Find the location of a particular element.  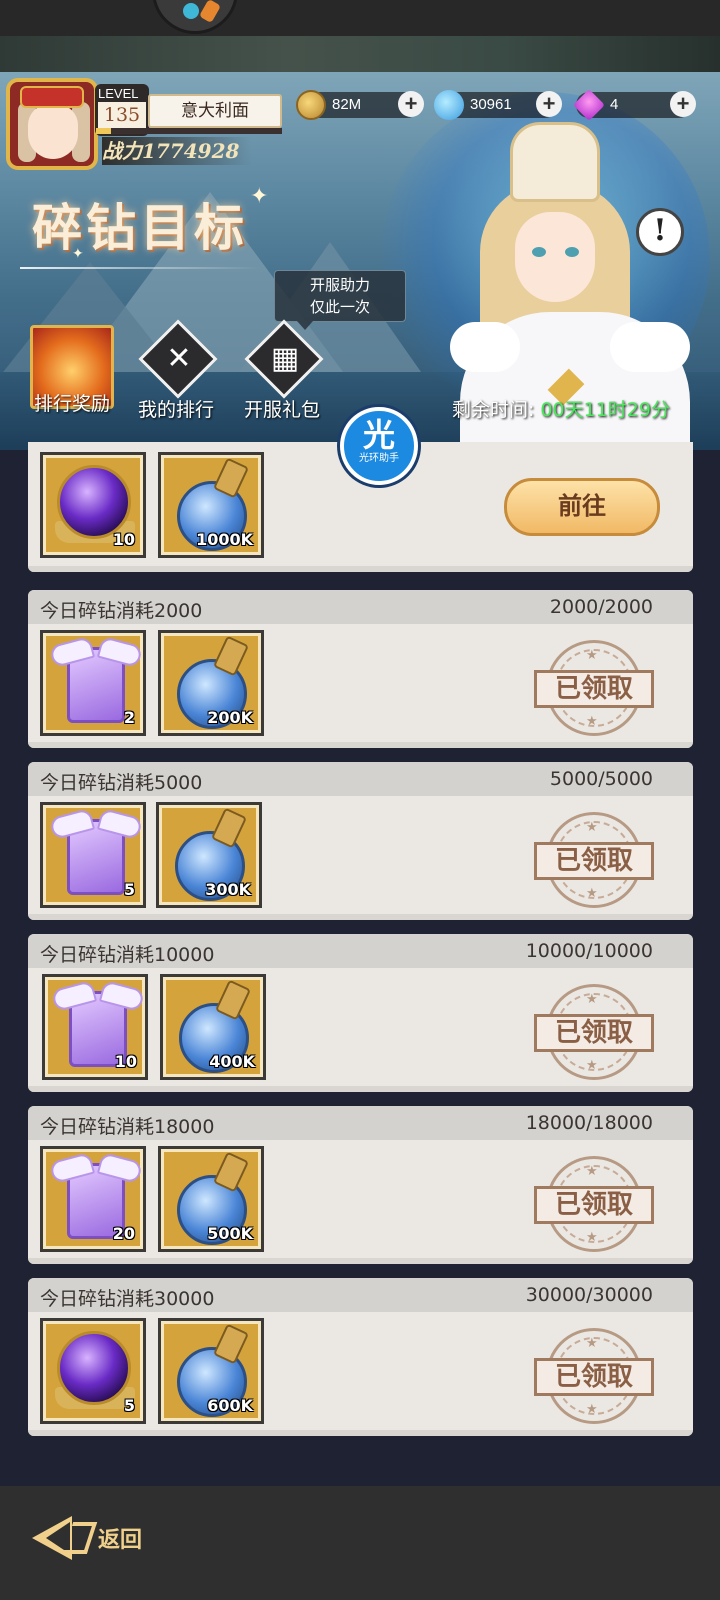

task-name: 今日碎钻消耗10000 is located at coordinates (127, 955).